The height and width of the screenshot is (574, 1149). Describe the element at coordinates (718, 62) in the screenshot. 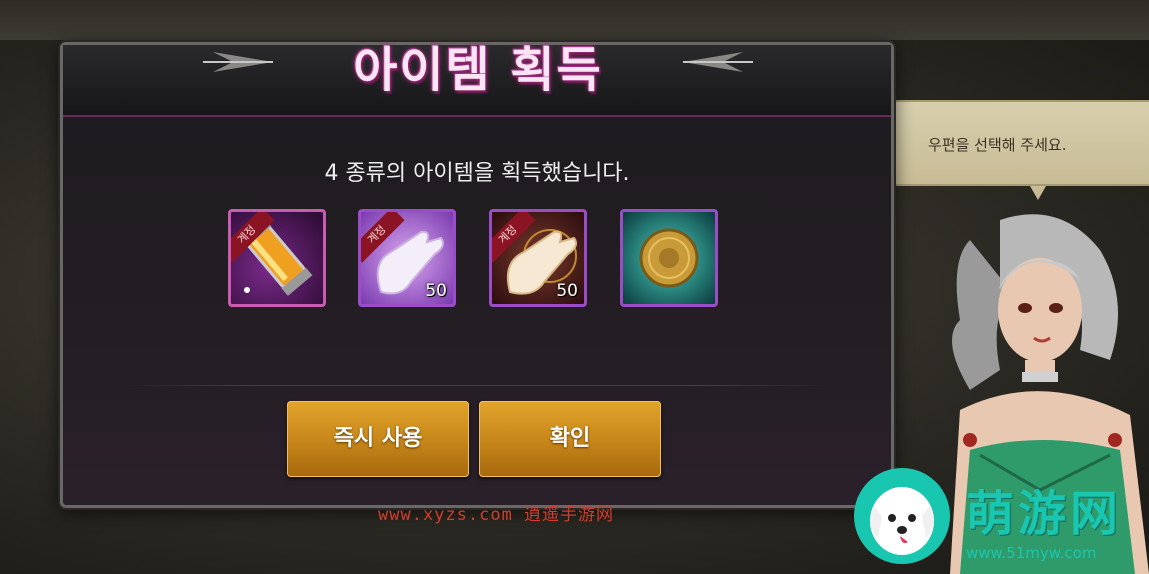

I see `title-right-ornament-icon` at that location.